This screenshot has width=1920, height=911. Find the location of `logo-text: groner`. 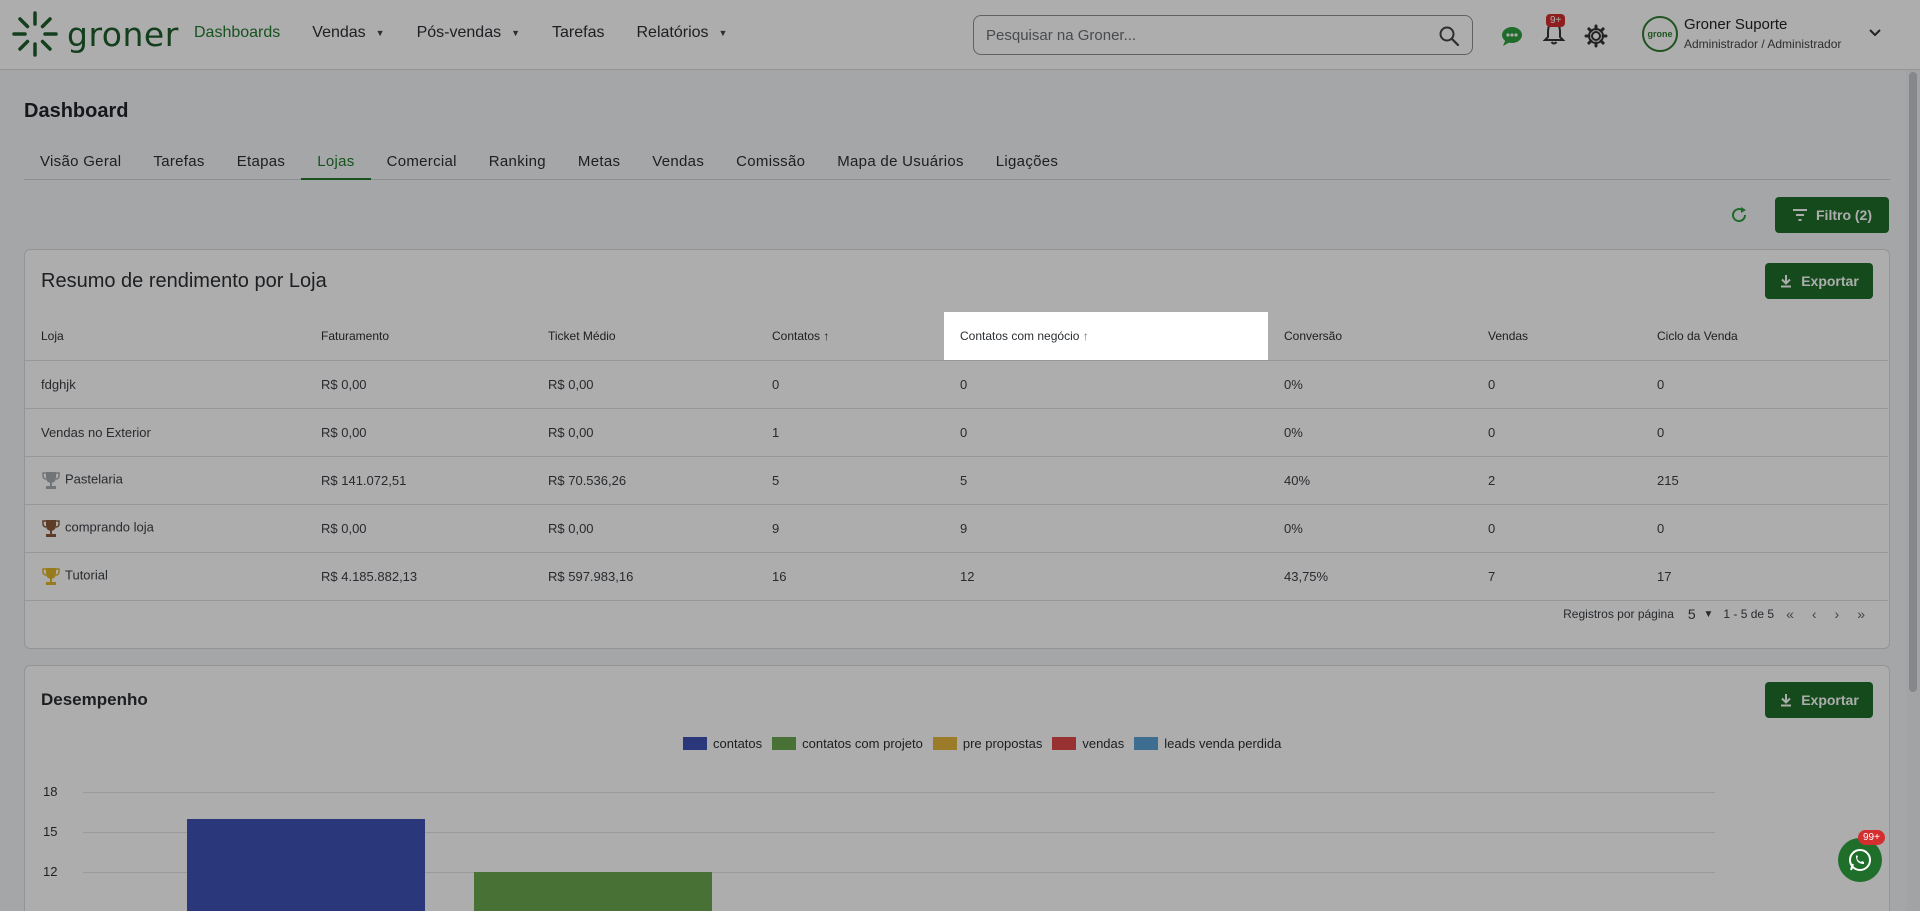

logo-text: groner is located at coordinates (123, 34).